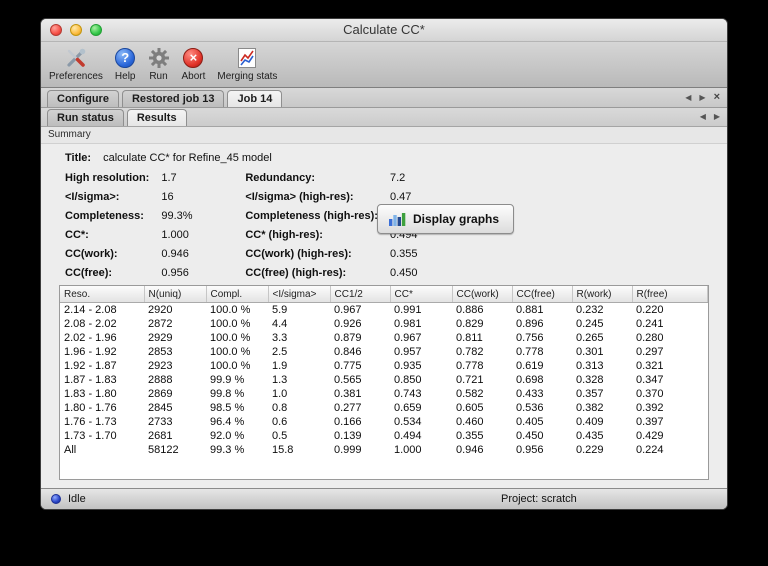 This screenshot has height=566, width=768. I want to click on table-cell: 0.405, so click(530, 421).